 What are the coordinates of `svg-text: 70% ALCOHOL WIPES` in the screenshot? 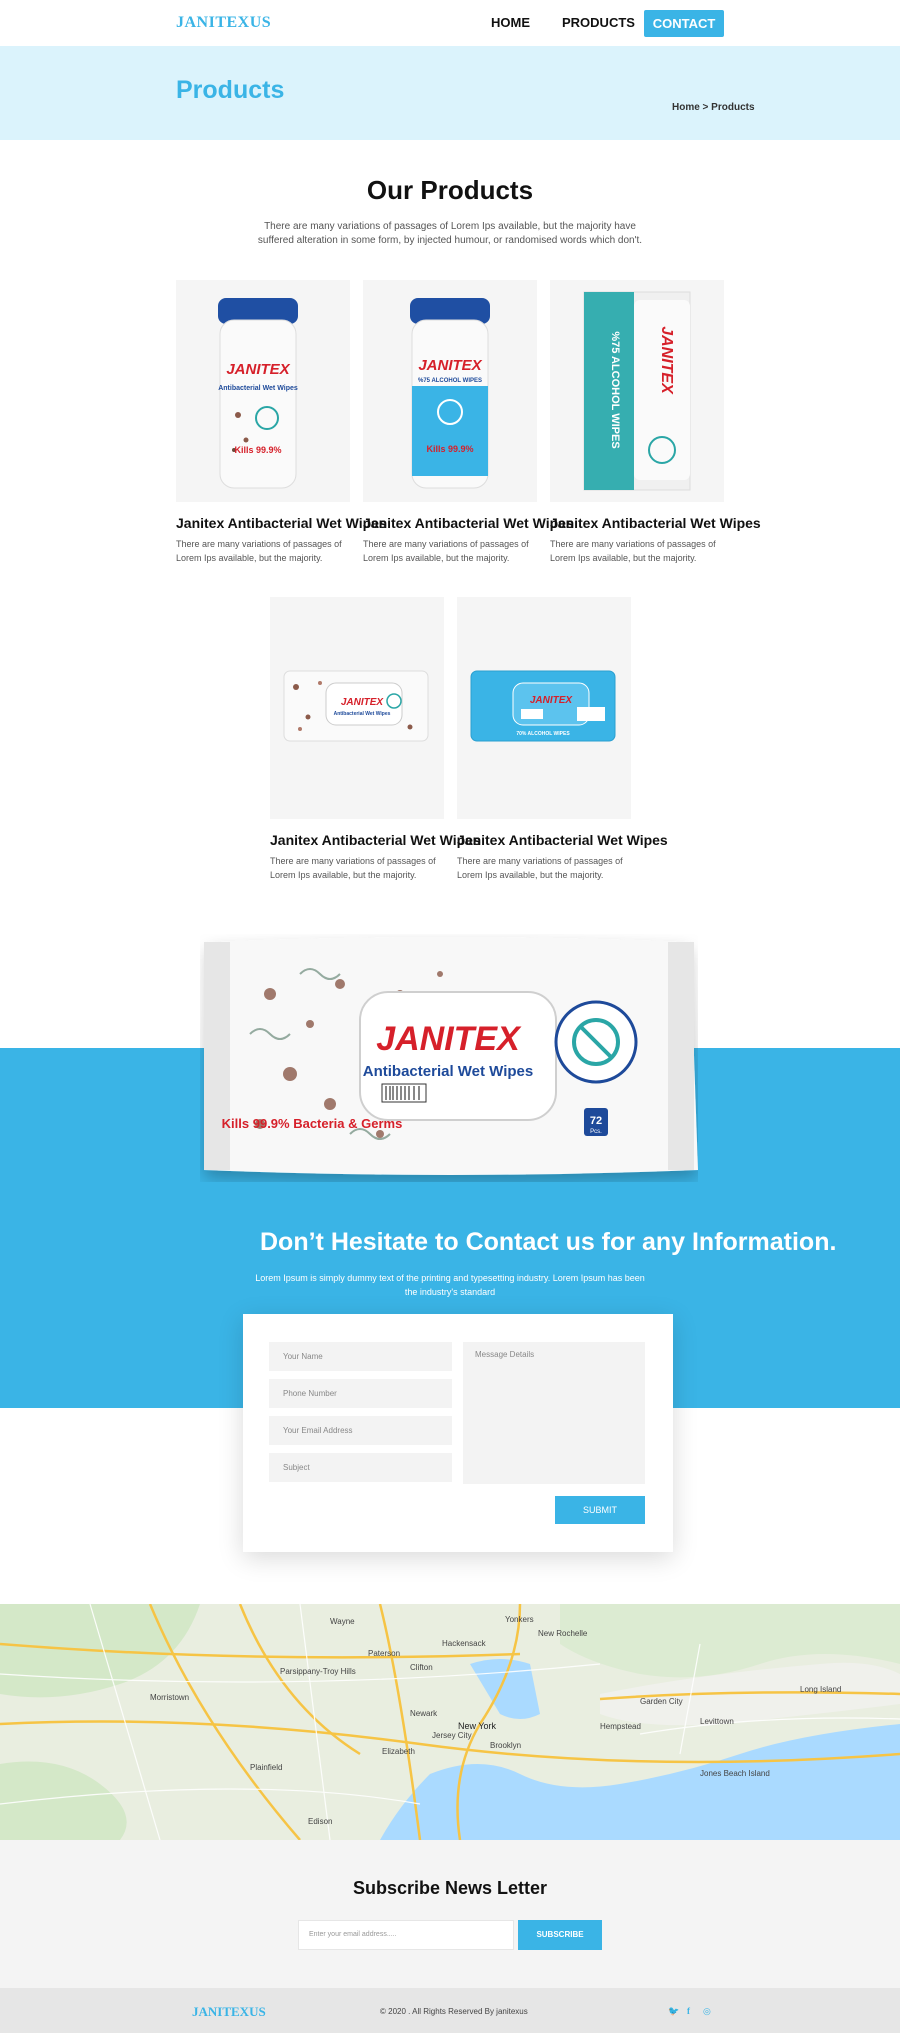 It's located at (543, 734).